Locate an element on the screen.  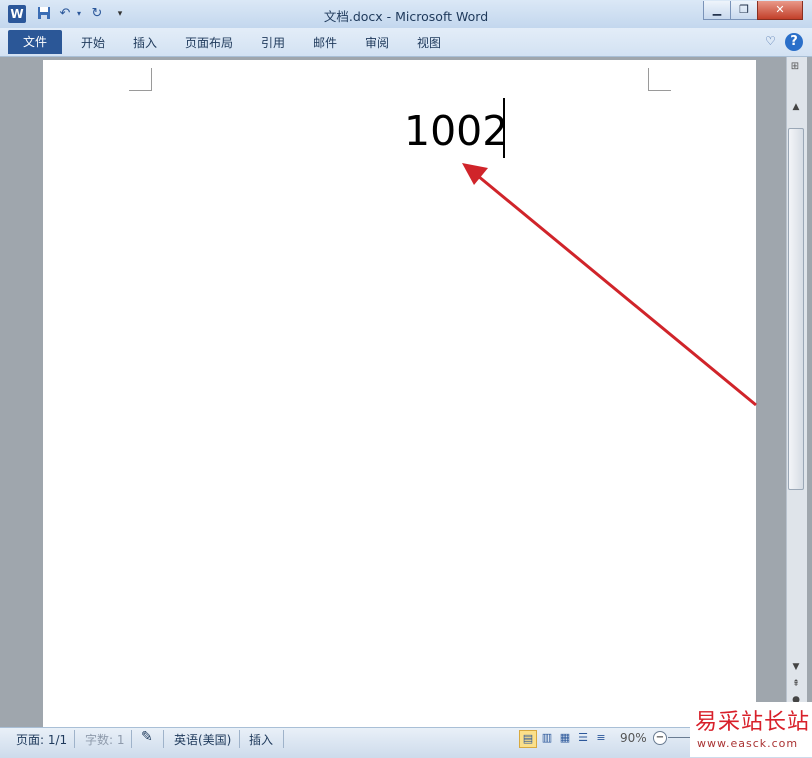
web-layout-icon: ▦ is located at coordinates (565, 738).